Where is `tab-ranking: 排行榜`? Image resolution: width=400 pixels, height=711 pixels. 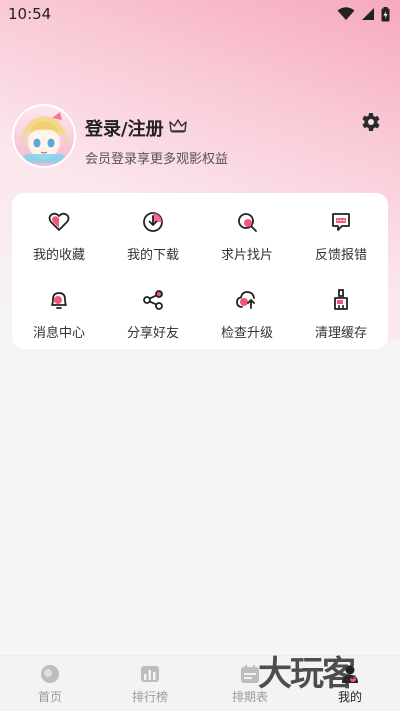
tab-ranking: 排行榜 is located at coordinates (150, 683).